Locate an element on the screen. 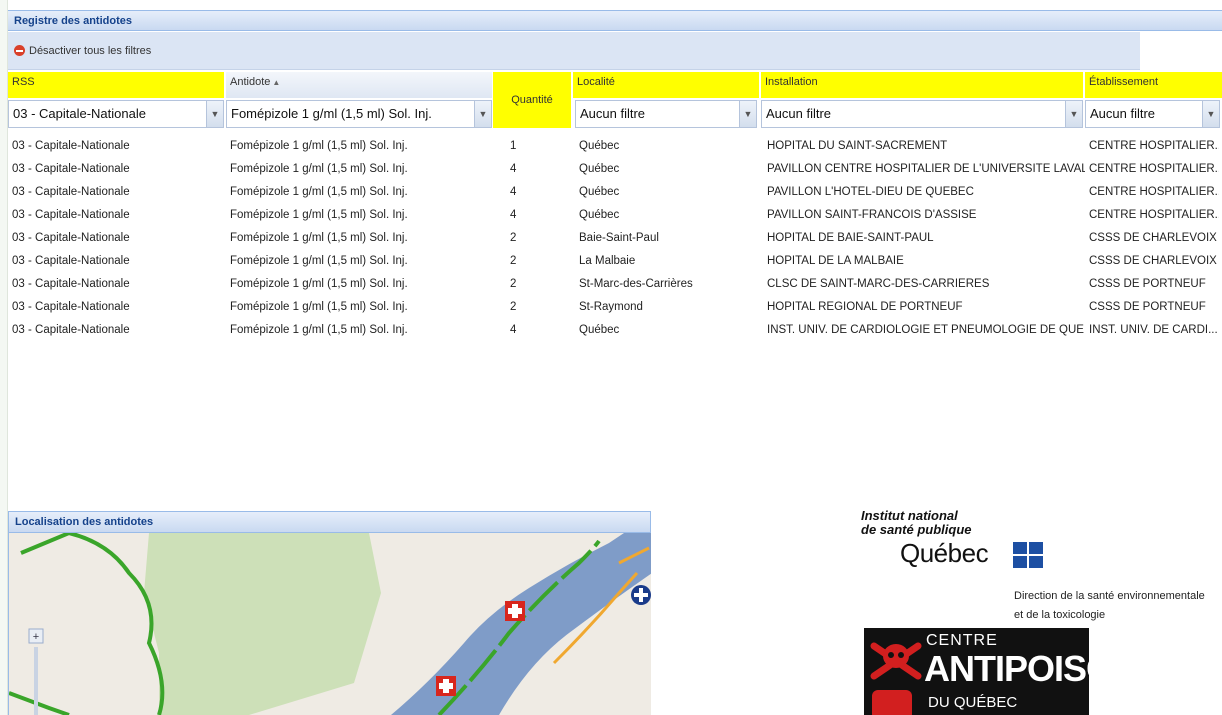  quebec-flag-icon is located at coordinates (1028, 555).